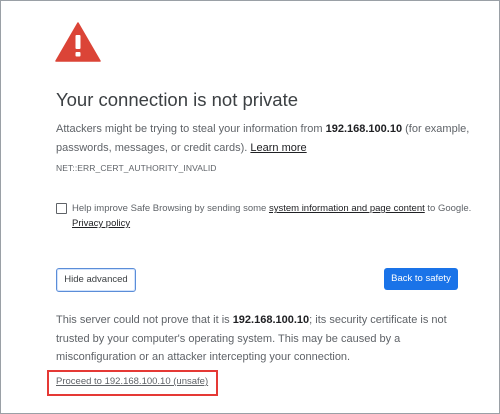 The width and height of the screenshot is (500, 414). Describe the element at coordinates (271, 320) in the screenshot. I see `detail-host: 192.168.100.10` at that location.